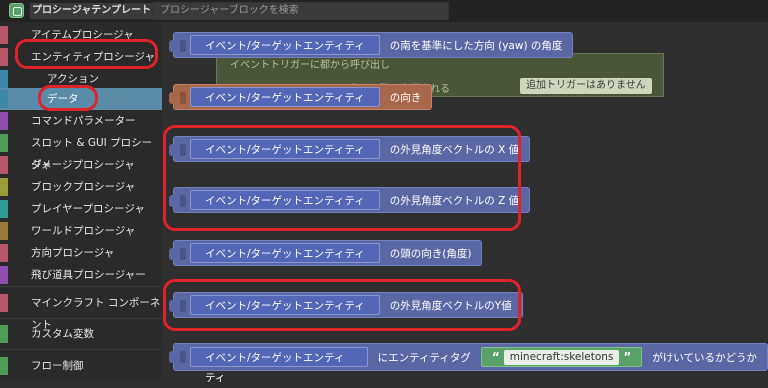 Image resolution: width=768 pixels, height=388 pixels. What do you see at coordinates (62, 334) in the screenshot?
I see `category-label: カスタム変数` at bounding box center [62, 334].